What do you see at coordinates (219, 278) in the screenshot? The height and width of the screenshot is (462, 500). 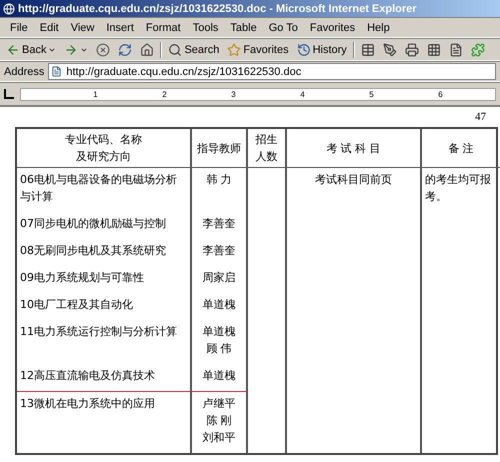 I see `teacher-name: 周家启` at bounding box center [219, 278].